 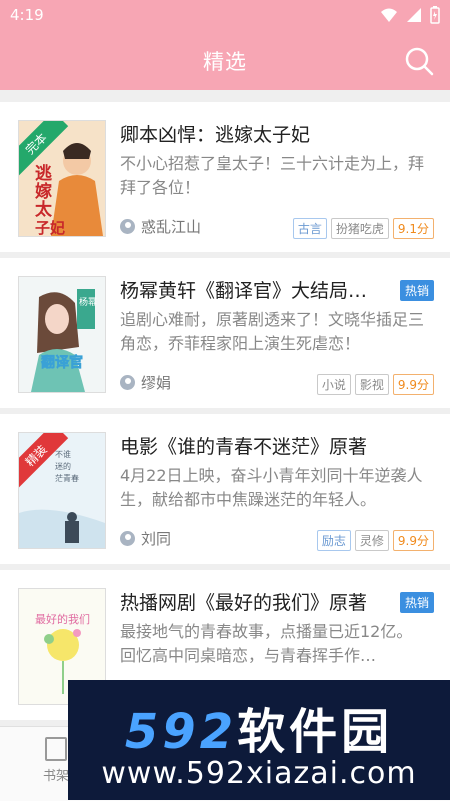 I want to click on svg-text: 茫青春, so click(x=67, y=478).